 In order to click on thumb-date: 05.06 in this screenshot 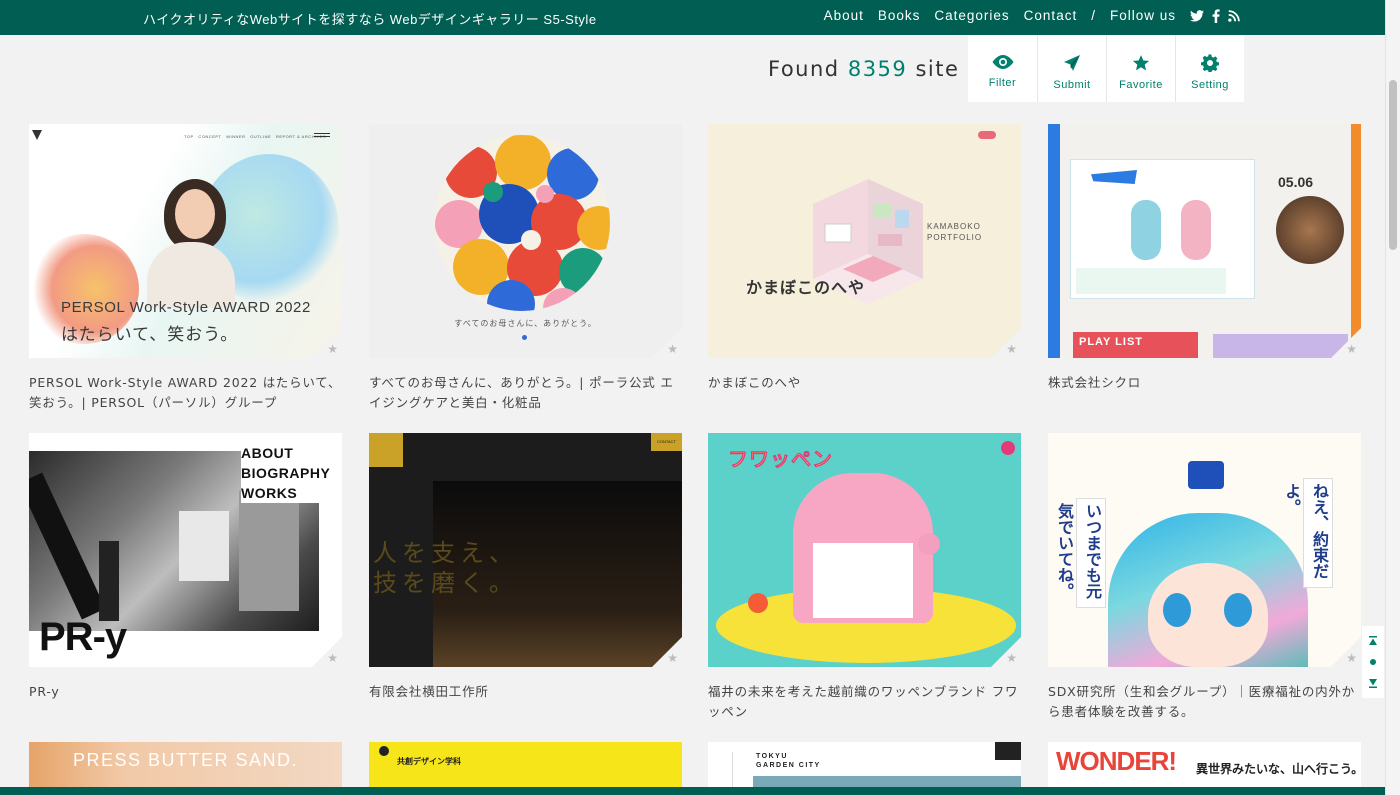, I will do `click(1296, 182)`.